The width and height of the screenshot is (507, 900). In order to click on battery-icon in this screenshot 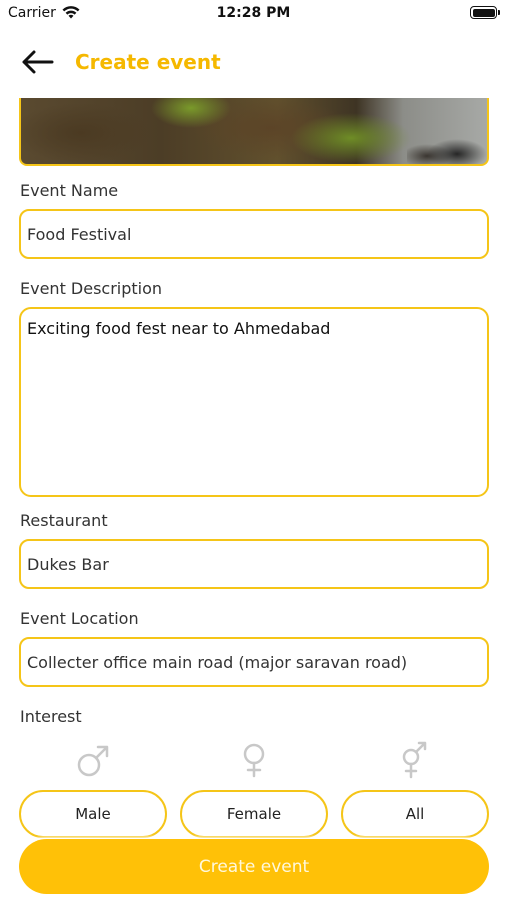, I will do `click(485, 12)`.